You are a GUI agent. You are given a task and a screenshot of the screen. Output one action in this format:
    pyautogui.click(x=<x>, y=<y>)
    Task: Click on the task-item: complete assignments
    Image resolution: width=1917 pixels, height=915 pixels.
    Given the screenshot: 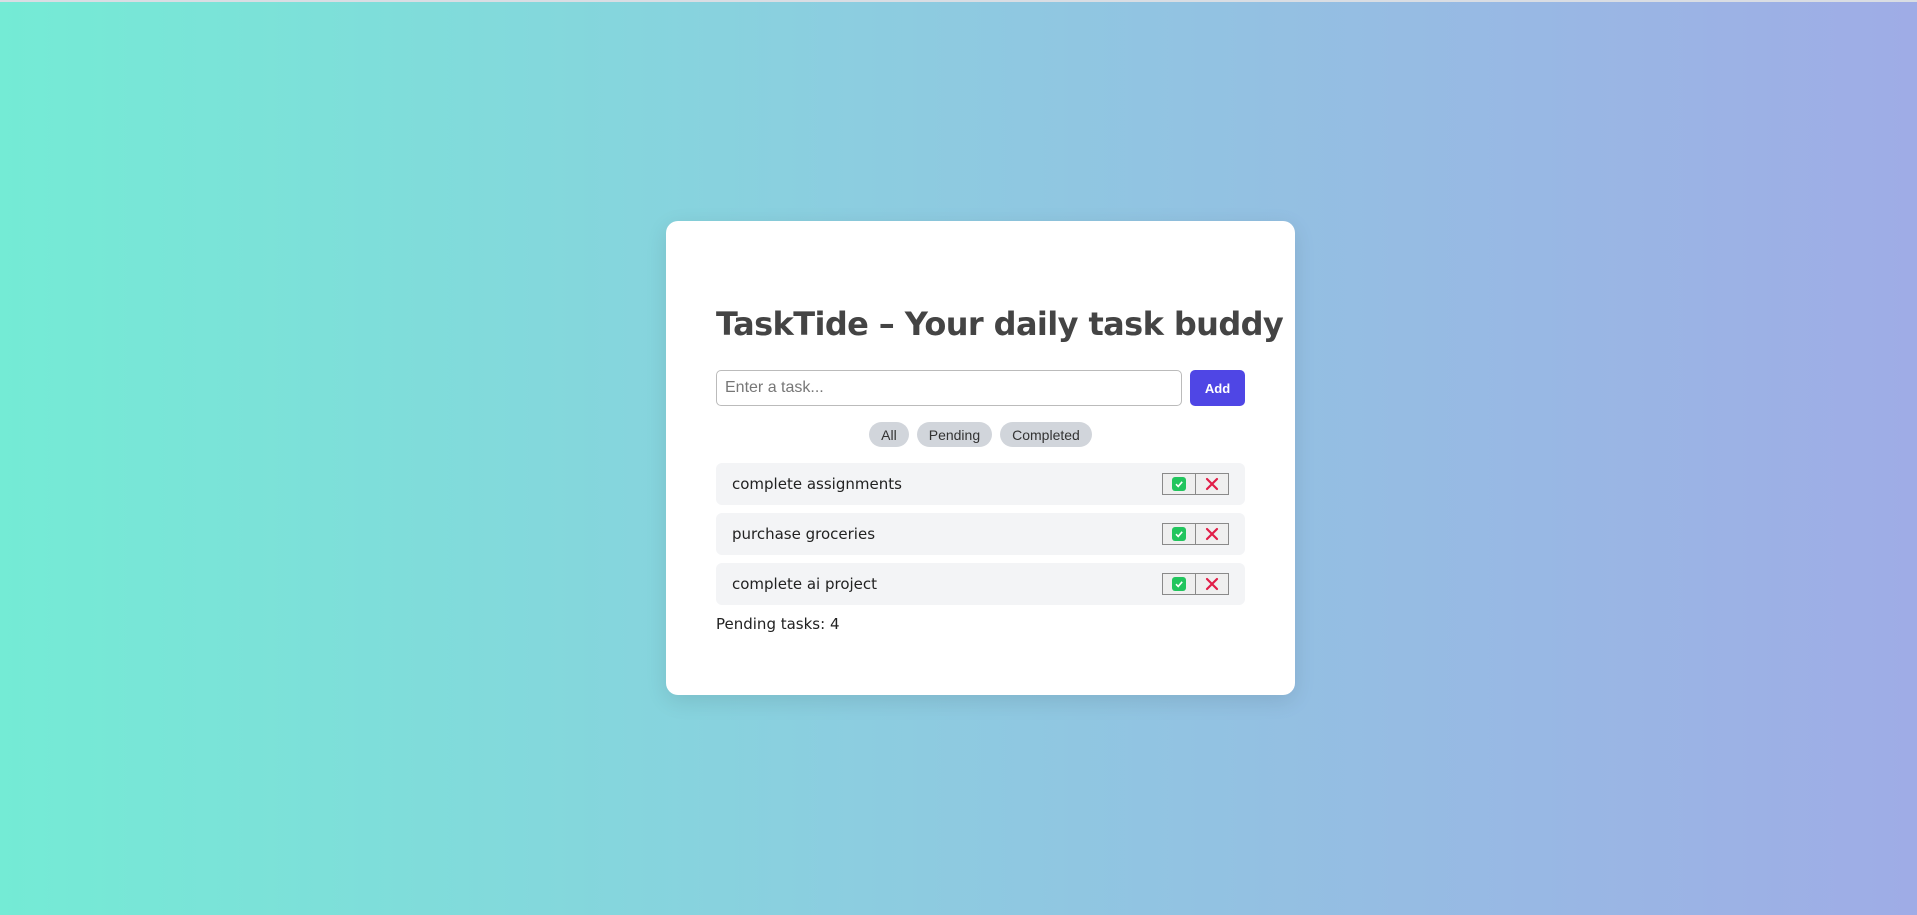 What is the action you would take?
    pyautogui.click(x=980, y=484)
    